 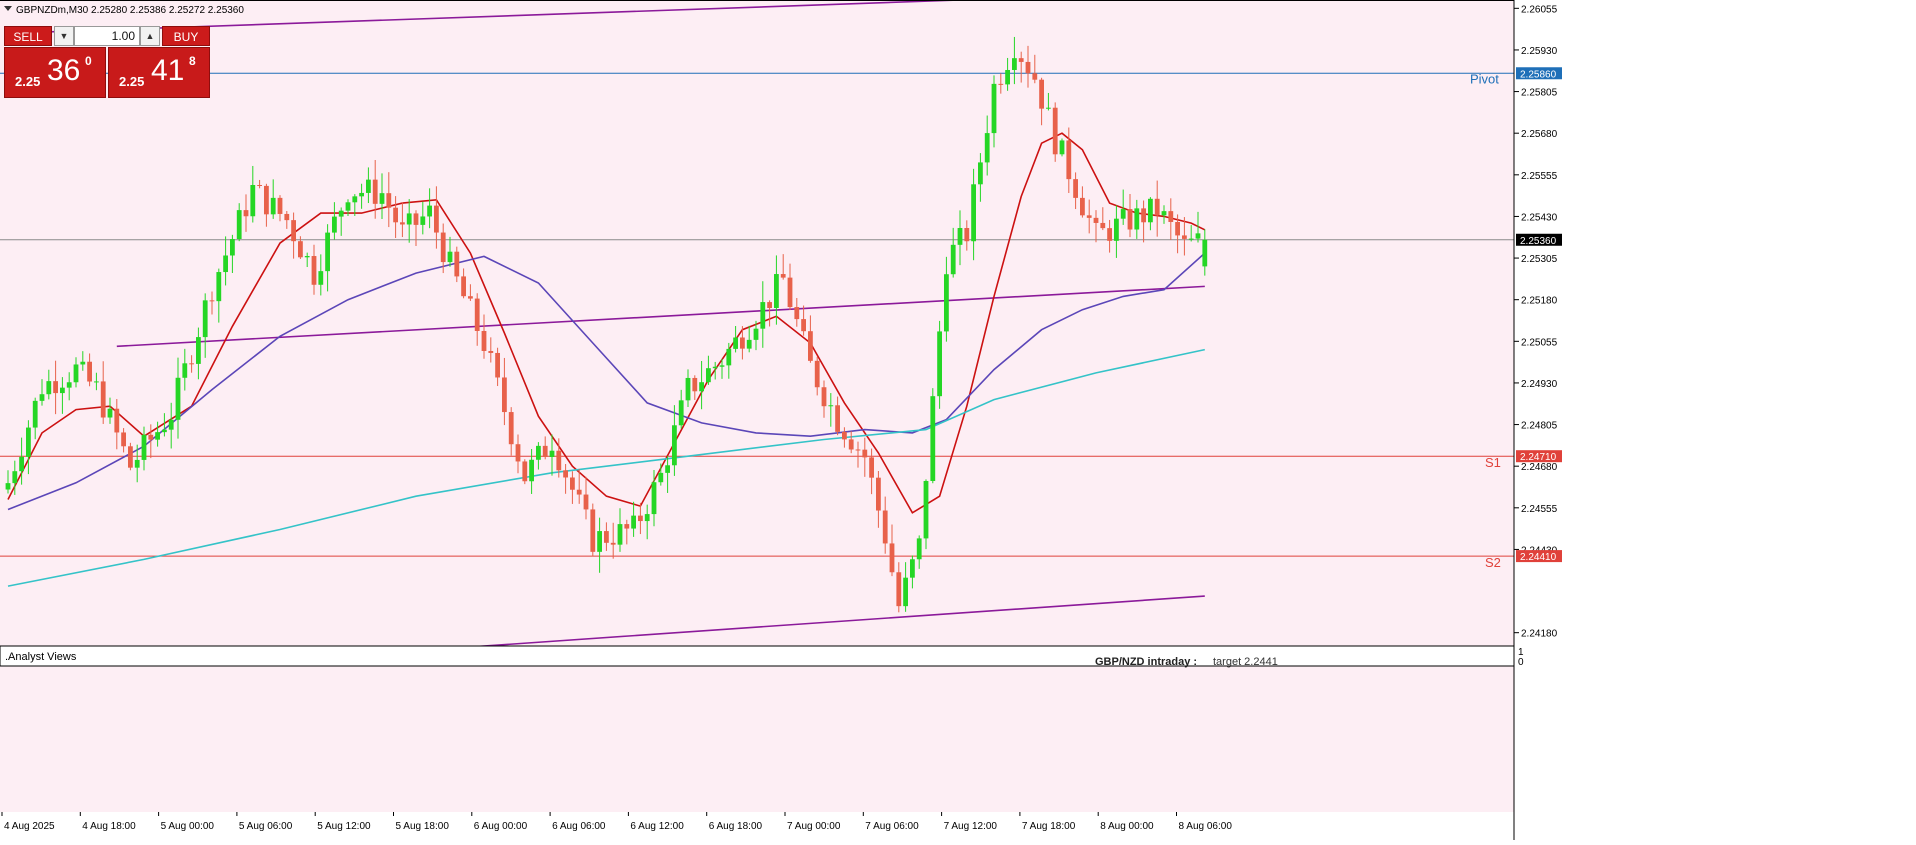 I want to click on time-tick-label: 4 Aug 2025, so click(x=29, y=826).